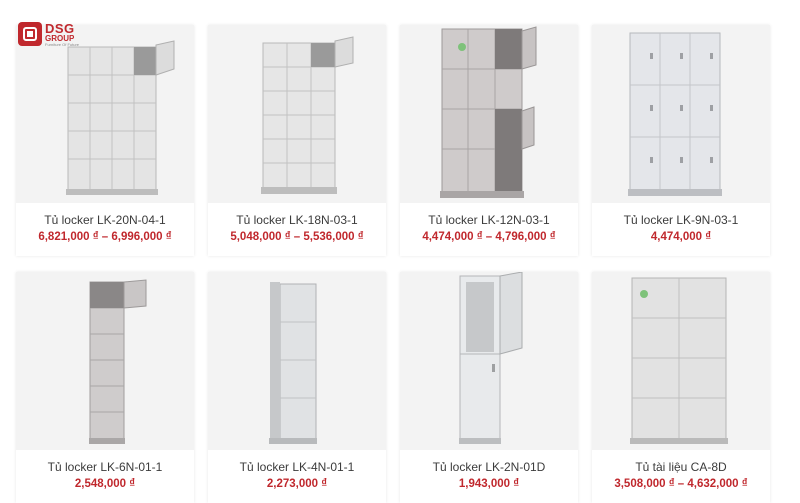 Image resolution: width=800 pixels, height=503 pixels. I want to click on brand-logo: DSG GROUP Furniture Of Future, so click(55, 34).